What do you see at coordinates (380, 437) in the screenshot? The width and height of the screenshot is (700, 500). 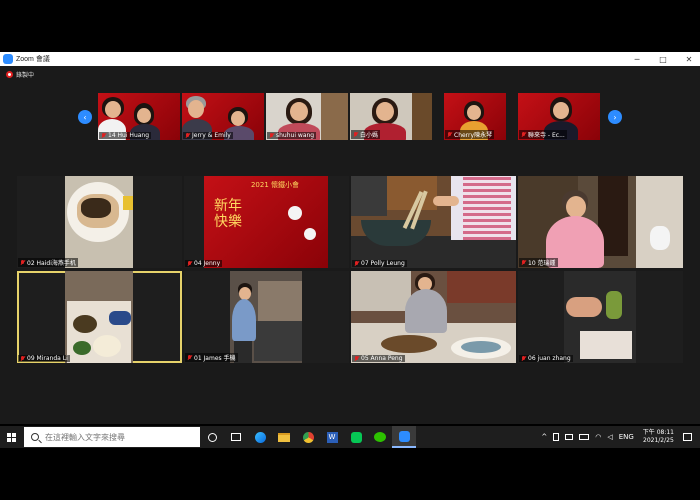 I see `wechat-icon` at bounding box center [380, 437].